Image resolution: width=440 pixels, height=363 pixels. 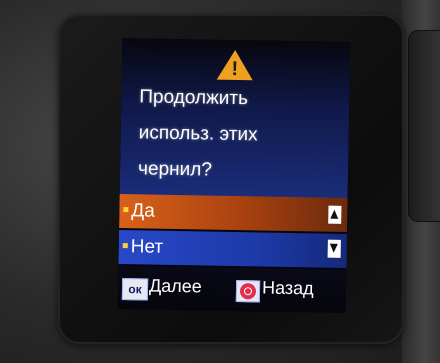 What do you see at coordinates (143, 211) in the screenshot?
I see `option-yes-label: Да` at bounding box center [143, 211].